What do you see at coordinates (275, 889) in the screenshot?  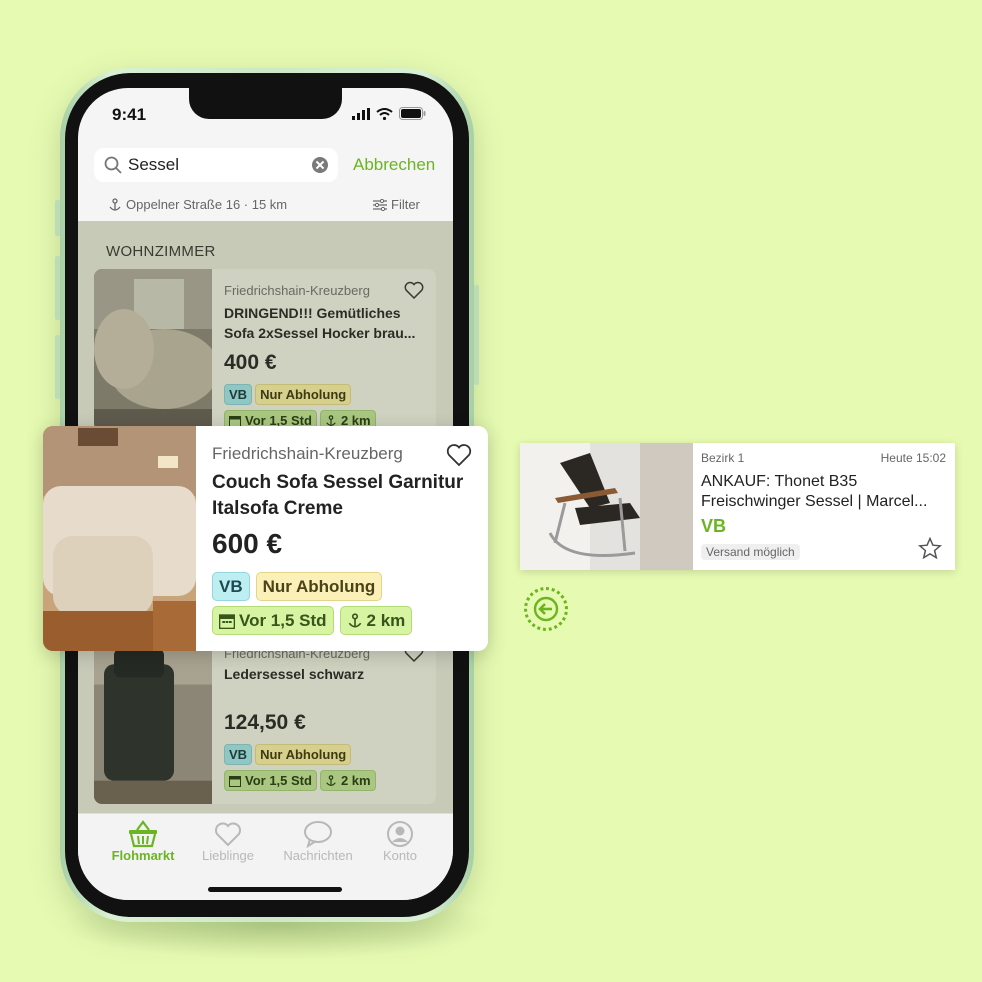 I see `home-indicator` at bounding box center [275, 889].